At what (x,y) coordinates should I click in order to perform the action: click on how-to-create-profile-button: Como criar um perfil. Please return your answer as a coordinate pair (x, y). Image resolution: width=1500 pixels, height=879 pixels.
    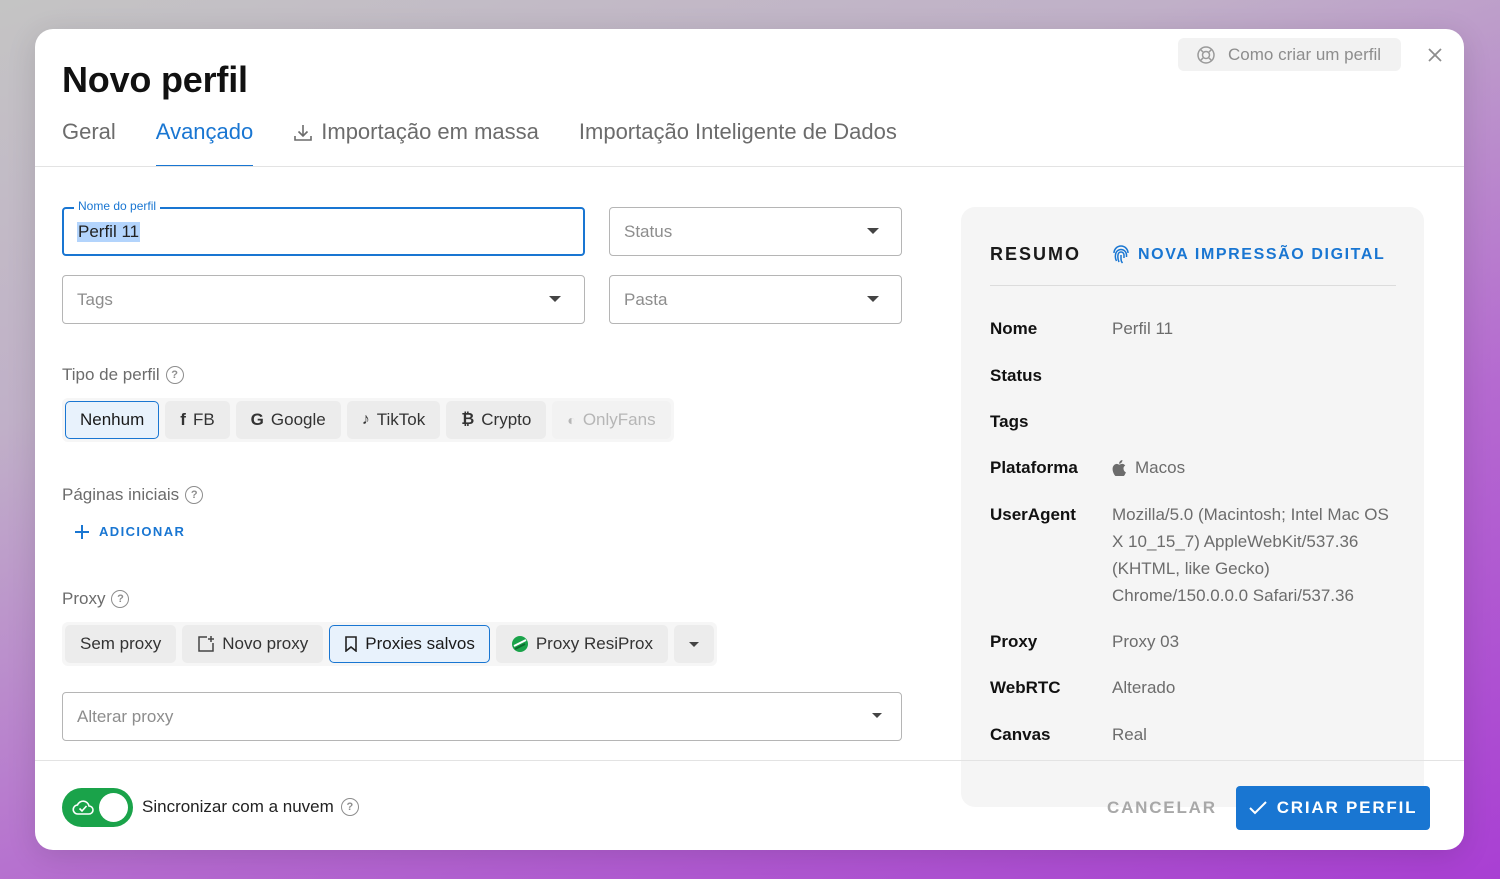
    Looking at the image, I should click on (1289, 54).